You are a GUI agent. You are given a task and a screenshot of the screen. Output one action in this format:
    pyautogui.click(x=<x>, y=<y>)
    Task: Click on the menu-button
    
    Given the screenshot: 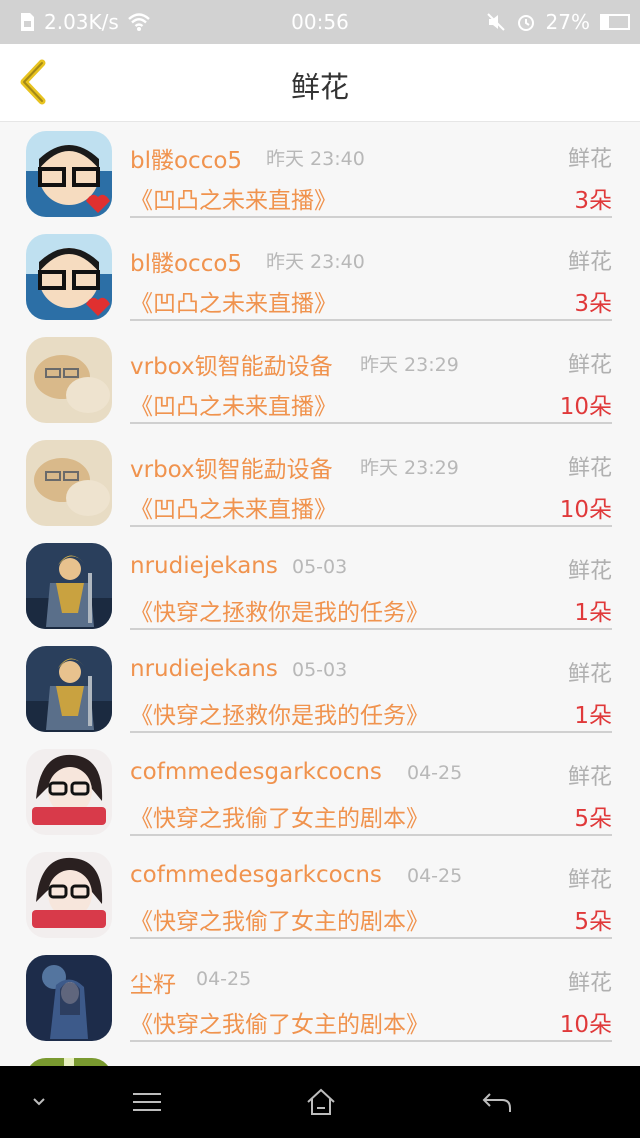 What is the action you would take?
    pyautogui.click(x=147, y=1102)
    